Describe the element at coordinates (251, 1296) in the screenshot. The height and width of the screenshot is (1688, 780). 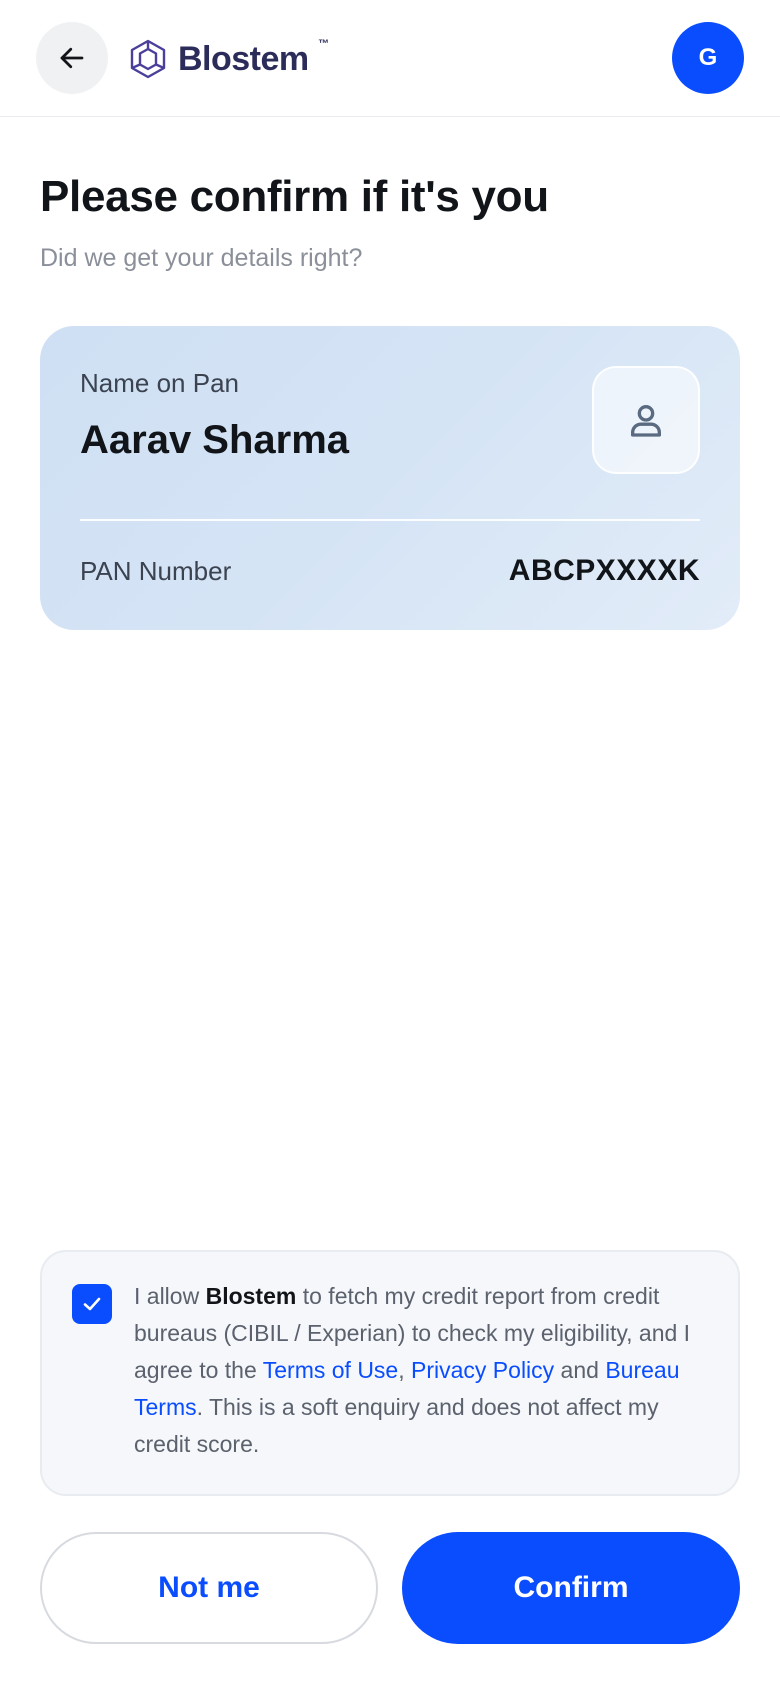
I see `consent-brand: Blostem` at that location.